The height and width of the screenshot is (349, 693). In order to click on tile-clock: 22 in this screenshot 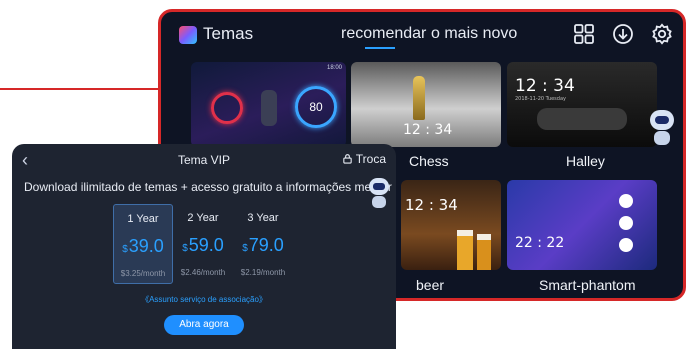, I will do `click(540, 243)`.